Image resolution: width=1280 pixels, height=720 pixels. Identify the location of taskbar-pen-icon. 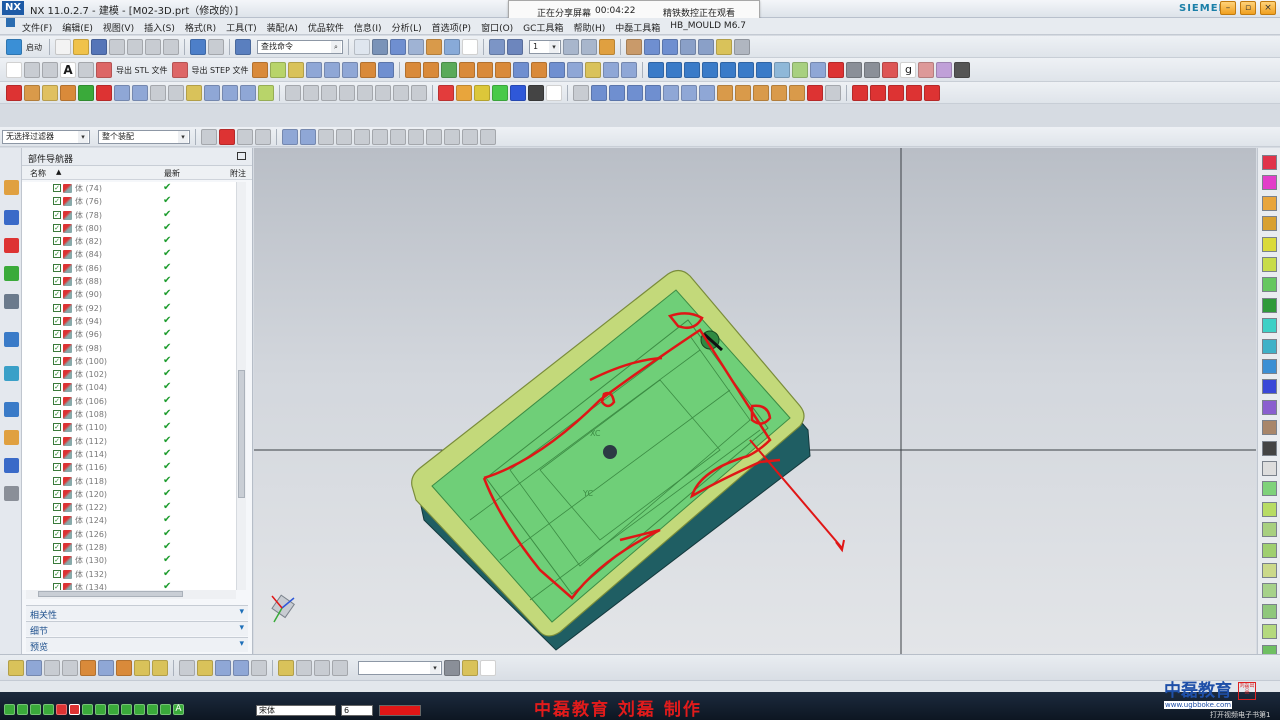
(35, 709).